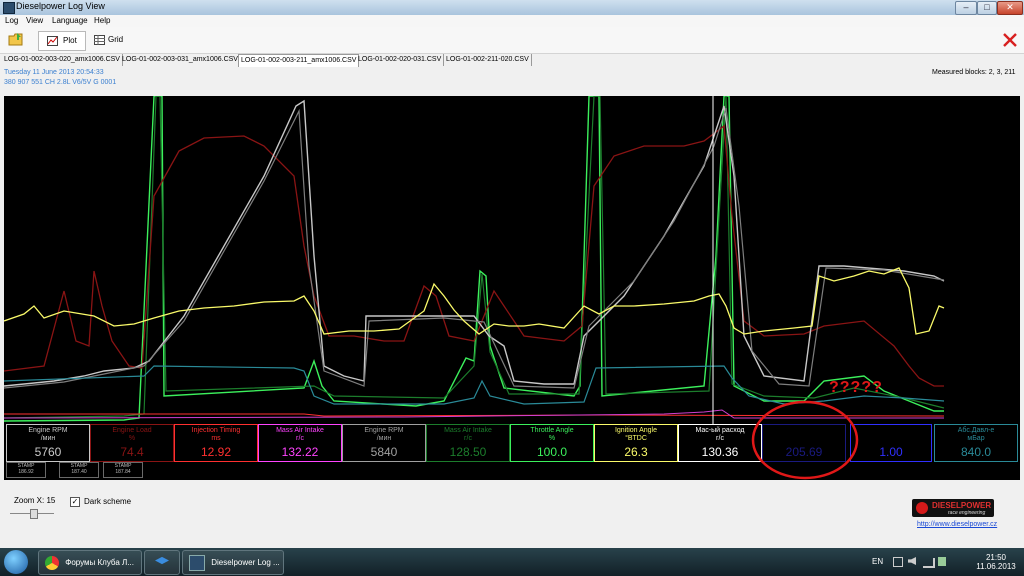  Describe the element at coordinates (9, 8) in the screenshot. I see `app-icon` at that location.